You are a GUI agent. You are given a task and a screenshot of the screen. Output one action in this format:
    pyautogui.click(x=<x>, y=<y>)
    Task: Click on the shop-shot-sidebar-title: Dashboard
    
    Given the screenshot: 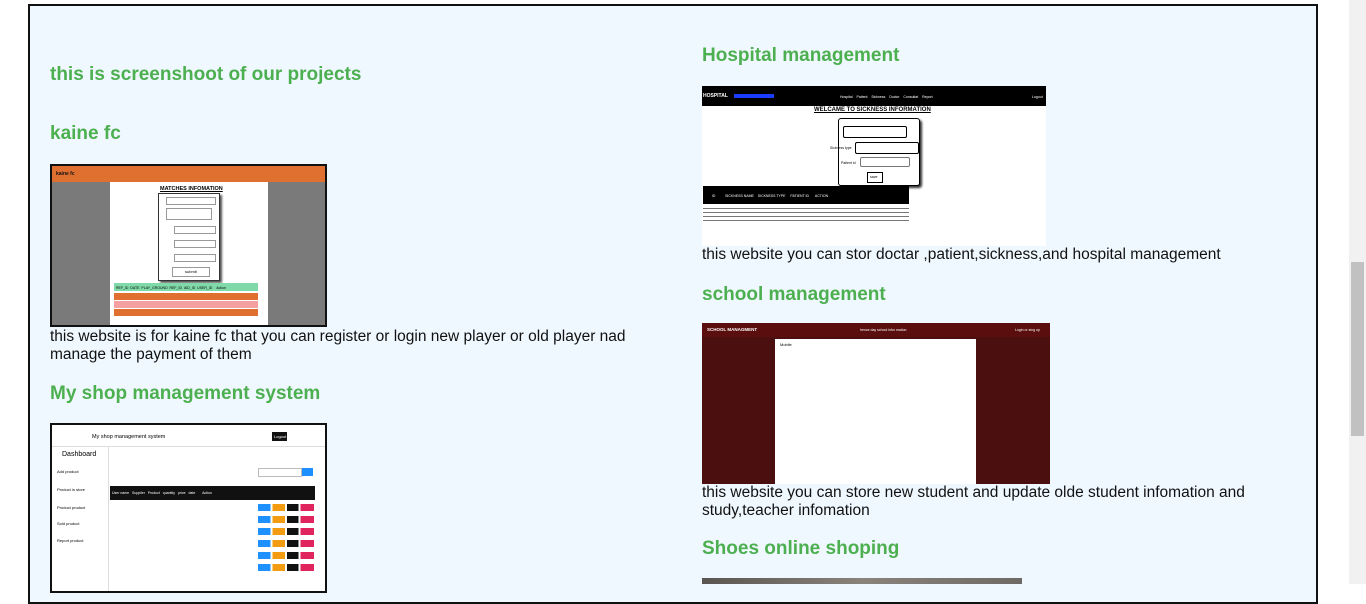 What is the action you would take?
    pyautogui.click(x=79, y=454)
    